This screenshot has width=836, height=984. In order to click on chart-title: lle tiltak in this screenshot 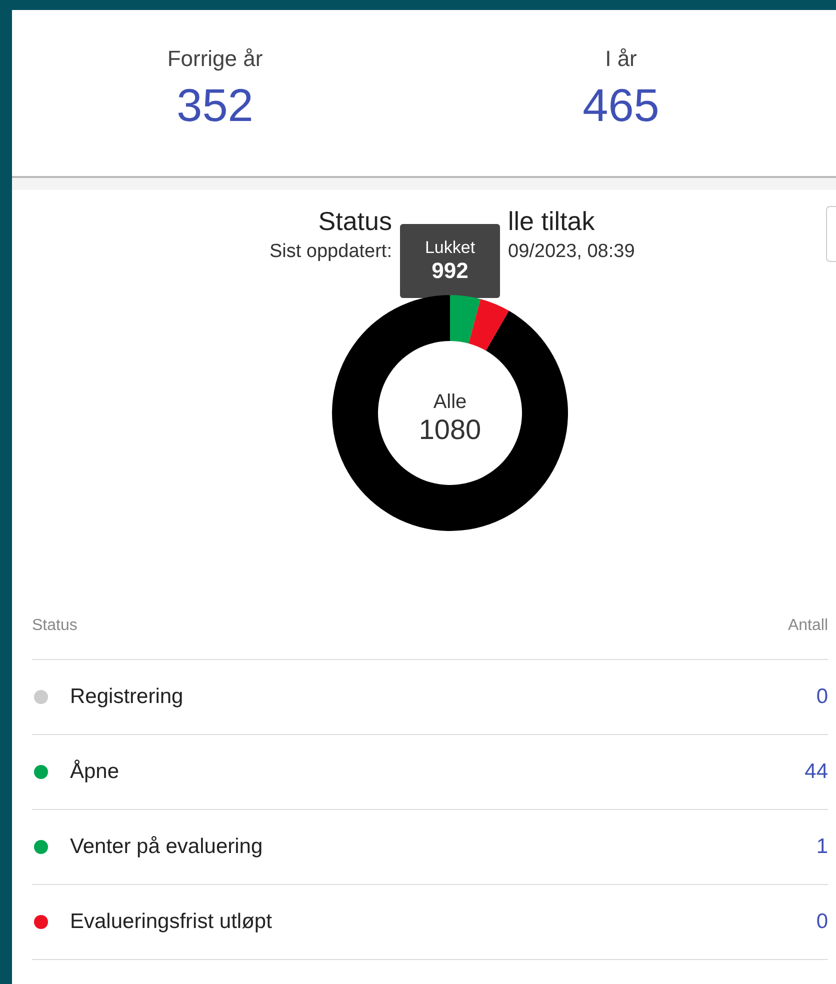, I will do `click(551, 221)`.